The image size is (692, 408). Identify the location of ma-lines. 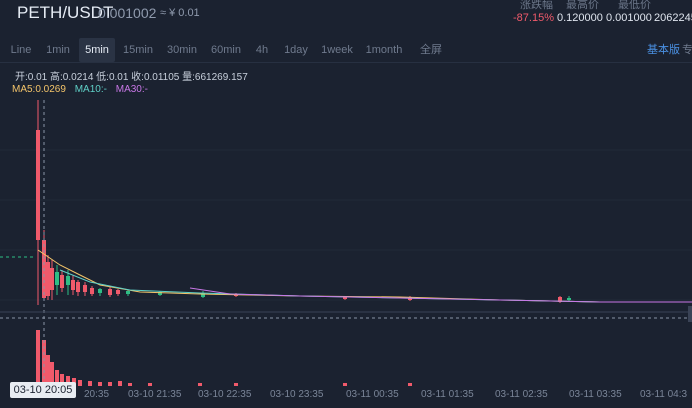
(364, 276).